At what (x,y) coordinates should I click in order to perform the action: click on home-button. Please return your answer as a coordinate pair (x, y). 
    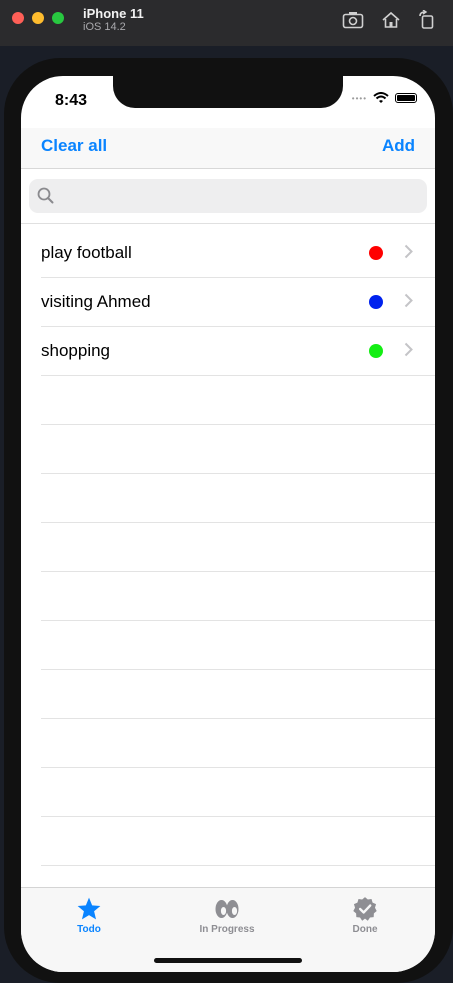
    Looking at the image, I should click on (391, 20).